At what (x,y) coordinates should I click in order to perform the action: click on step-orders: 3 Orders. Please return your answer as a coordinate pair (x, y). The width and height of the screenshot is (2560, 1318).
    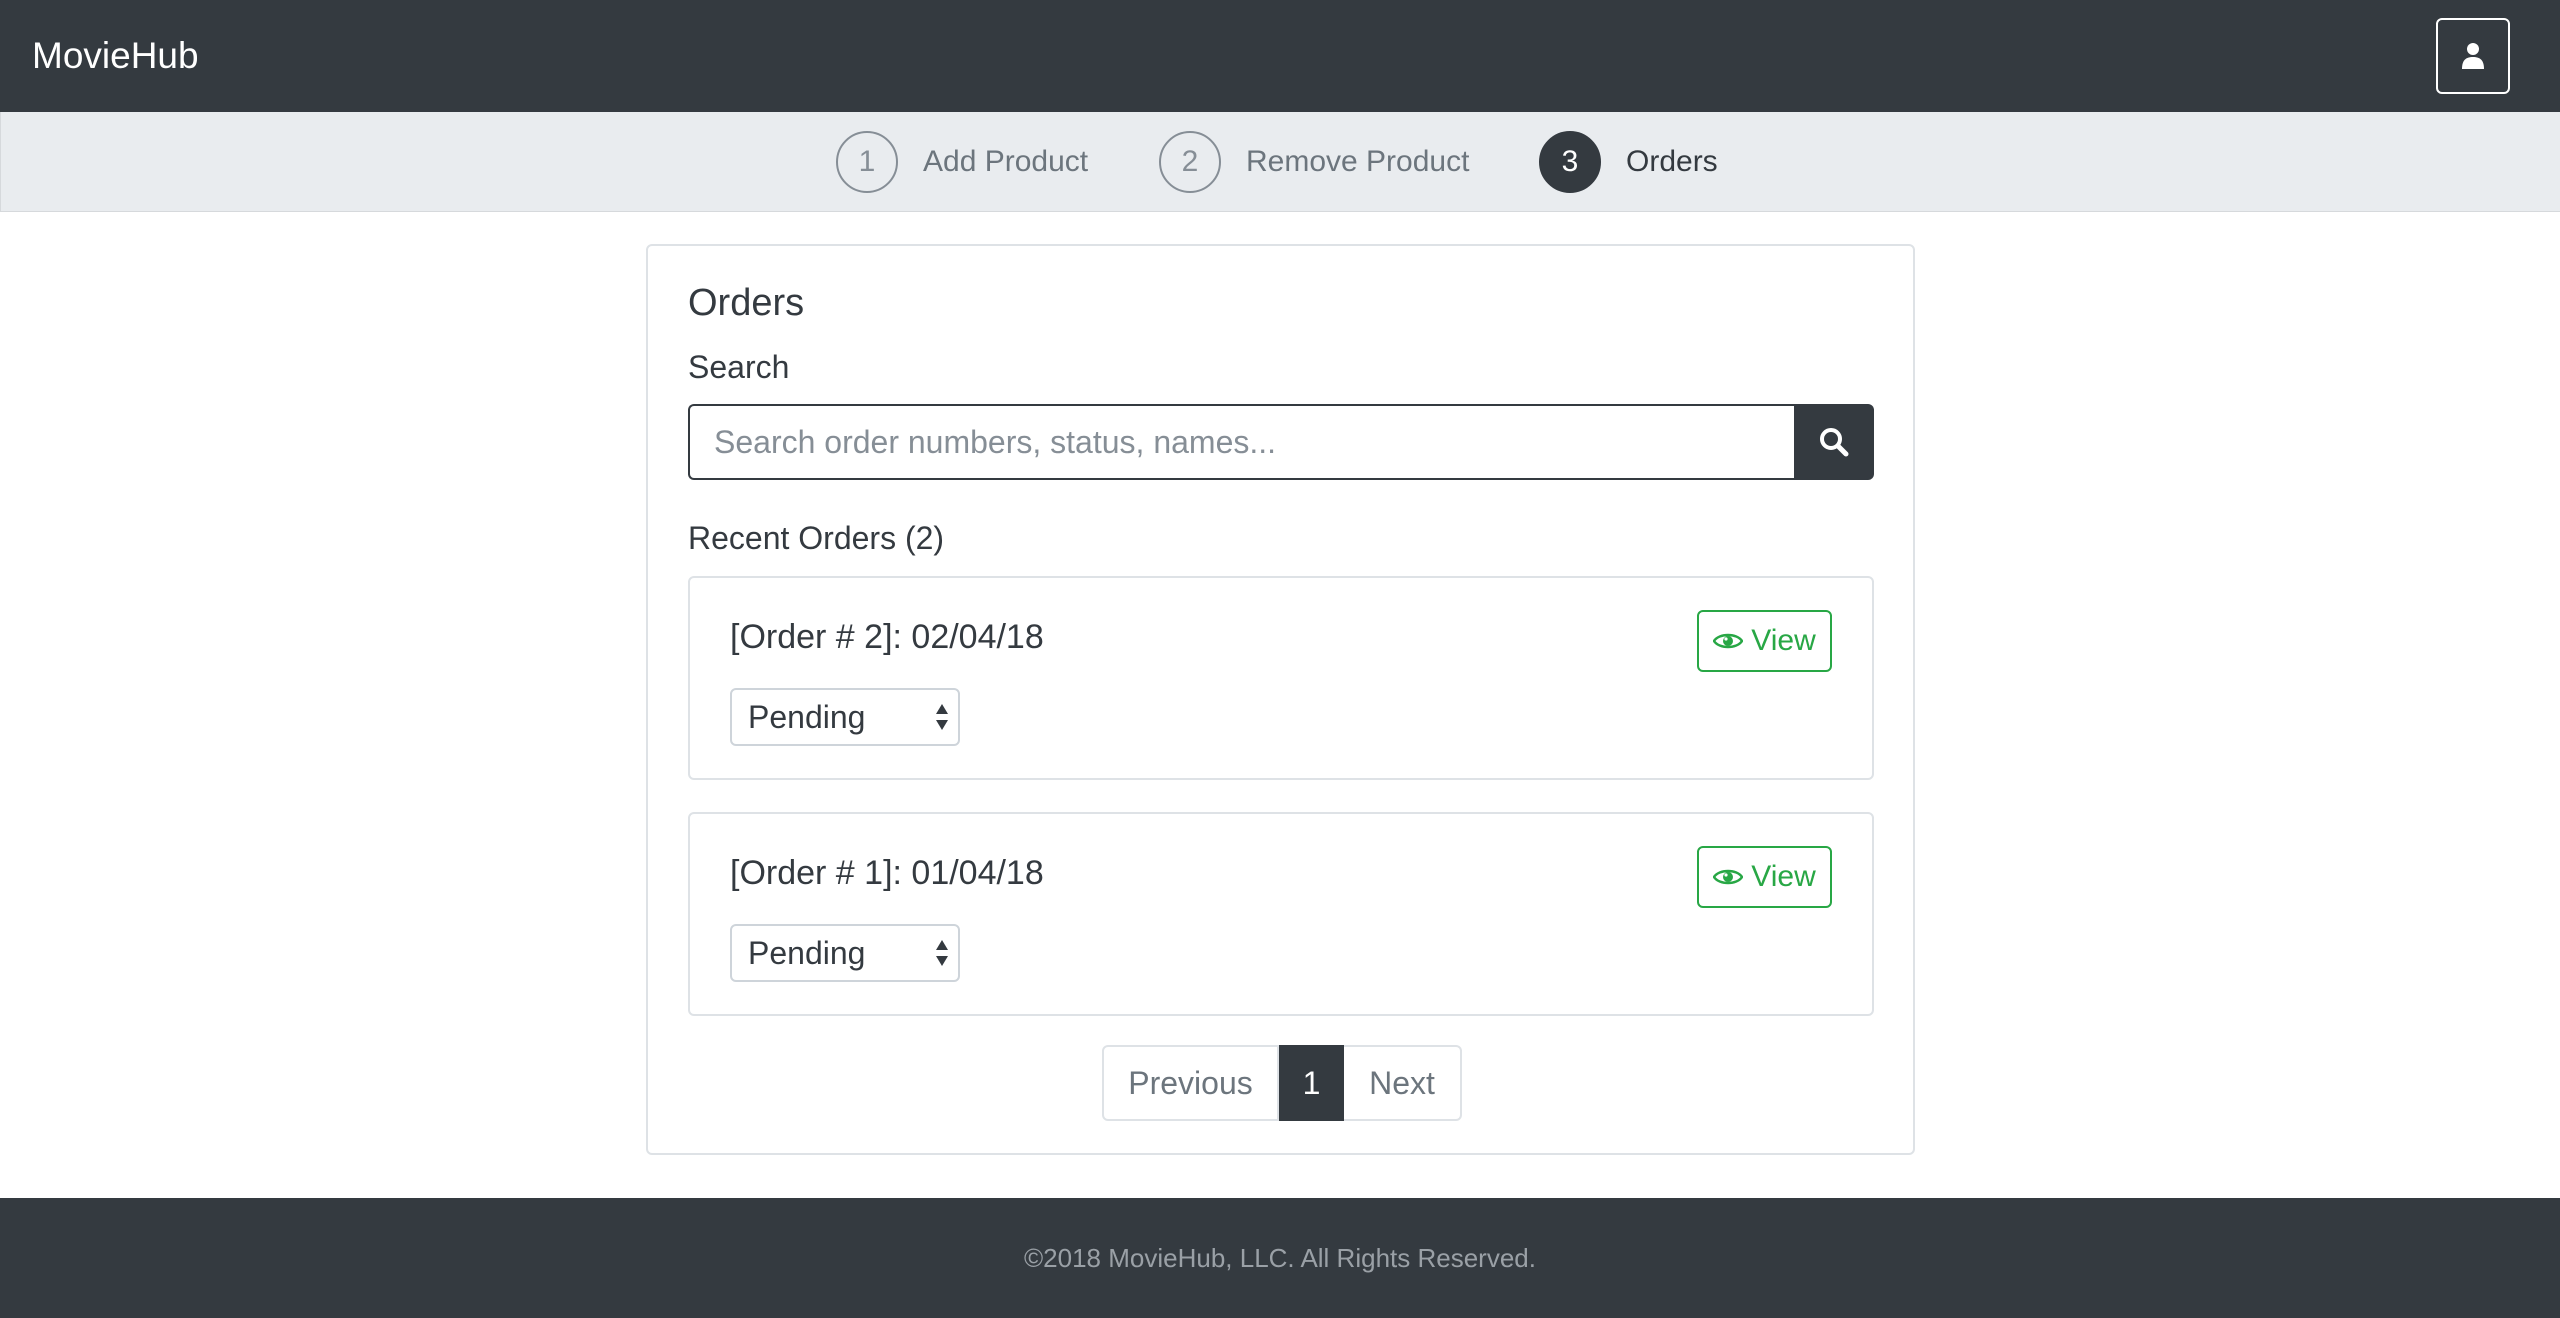
    Looking at the image, I should click on (1628, 162).